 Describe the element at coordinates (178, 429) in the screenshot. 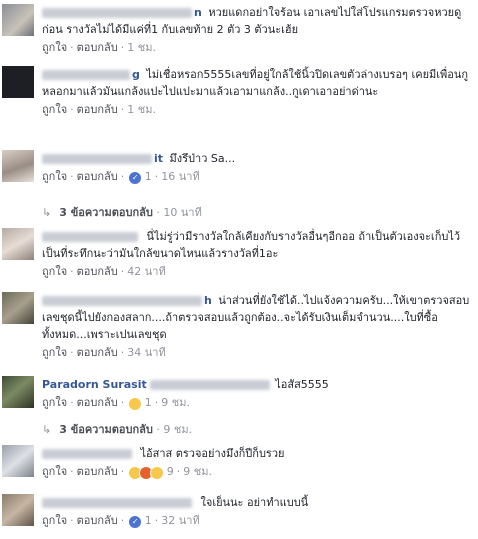

I see `reply-time: 9 ชม.` at that location.